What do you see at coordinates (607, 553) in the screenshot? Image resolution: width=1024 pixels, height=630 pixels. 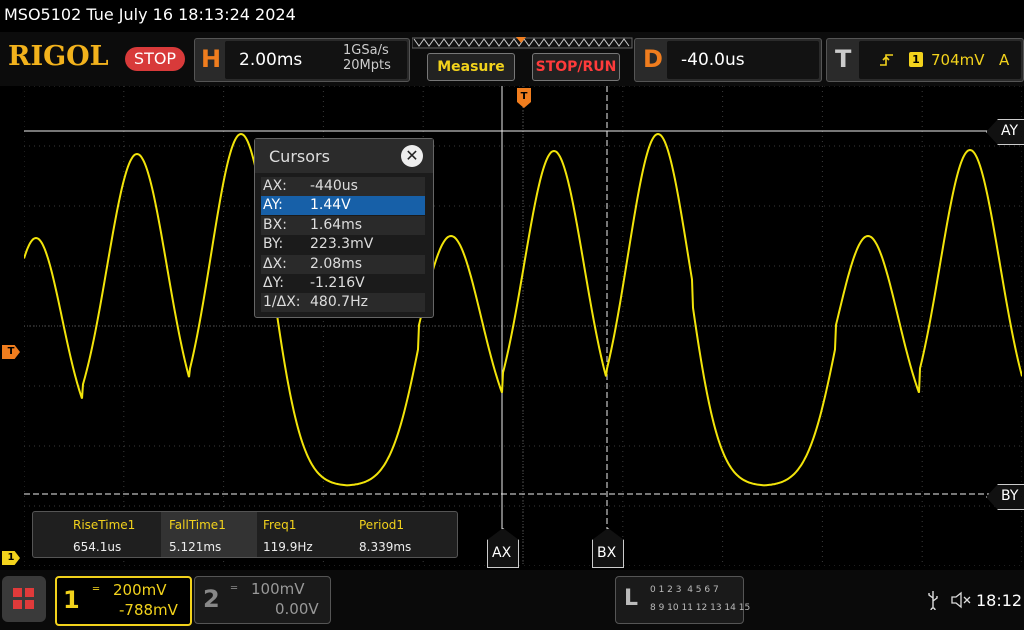 I see `cursor-bx-label: BX` at bounding box center [607, 553].